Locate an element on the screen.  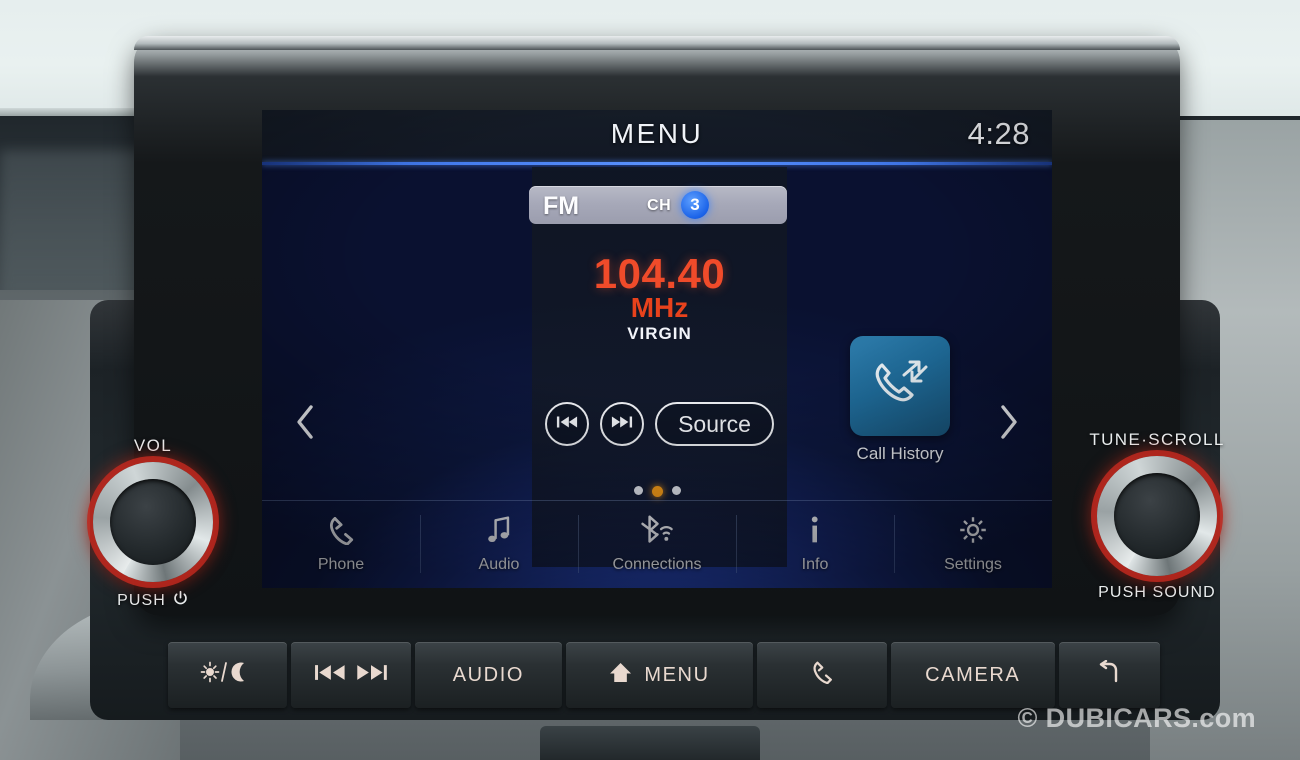
nav-item-settings: Settings is located at coordinates (973, 544).